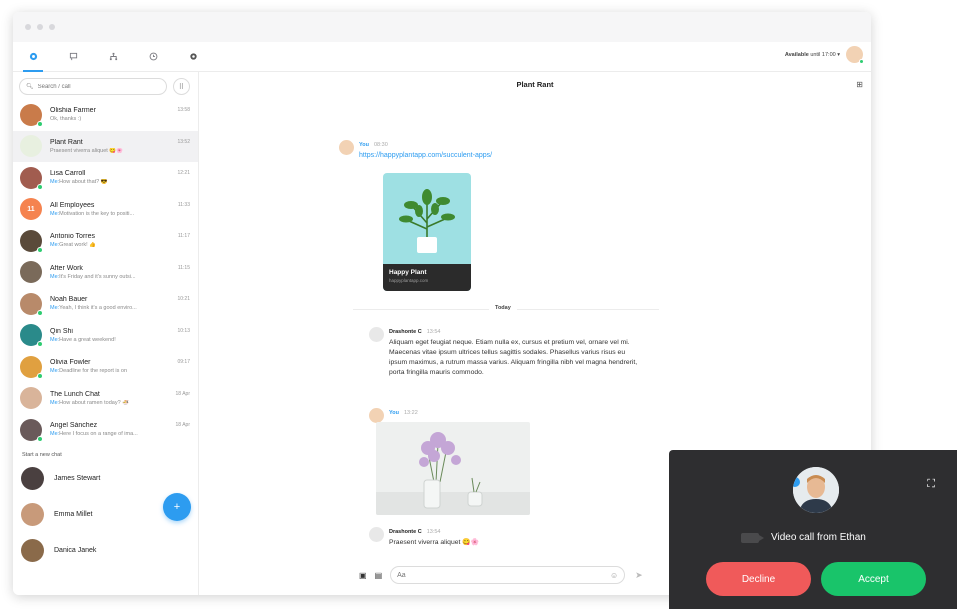 This screenshot has height=609, width=957. What do you see at coordinates (40, 27) in the screenshot?
I see `window-minimize-dot` at bounding box center [40, 27].